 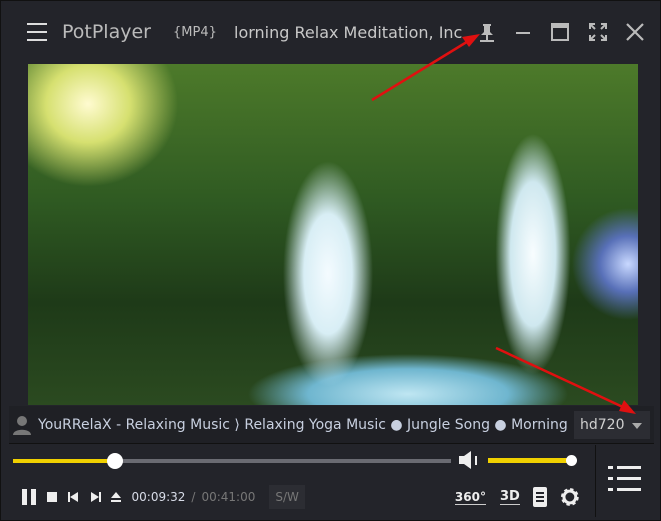 I want to click on total-time: 00:41:00, so click(x=228, y=497).